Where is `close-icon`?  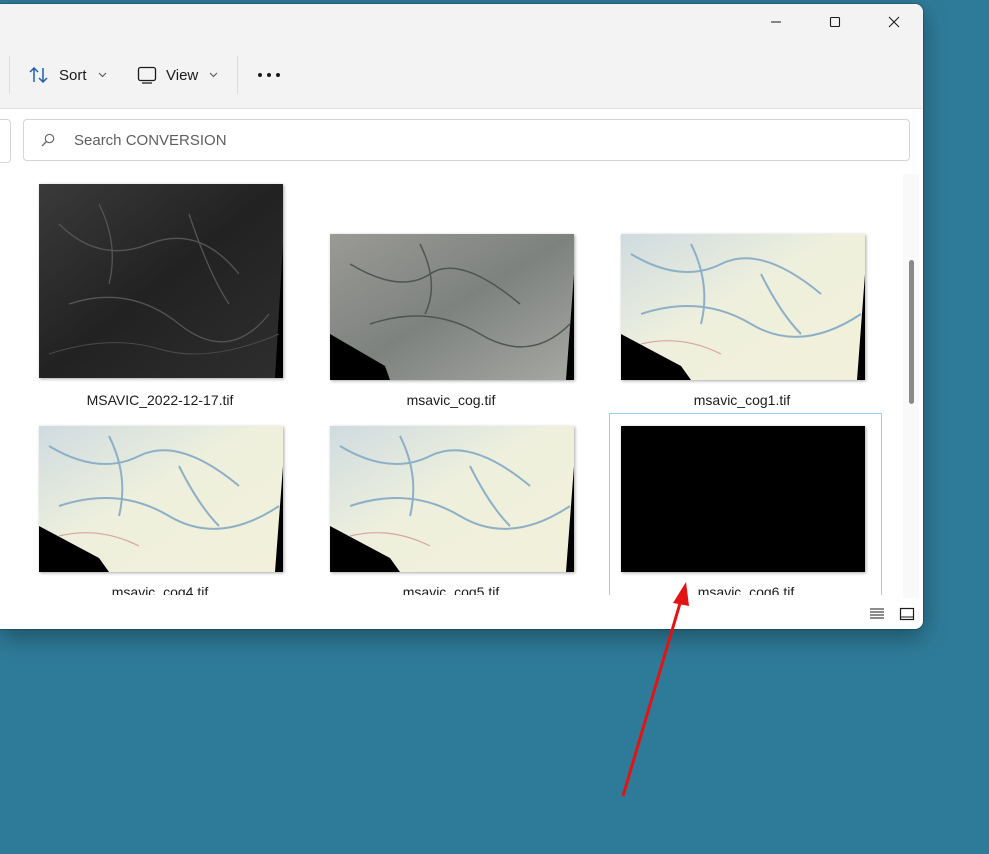
close-icon is located at coordinates (894, 22).